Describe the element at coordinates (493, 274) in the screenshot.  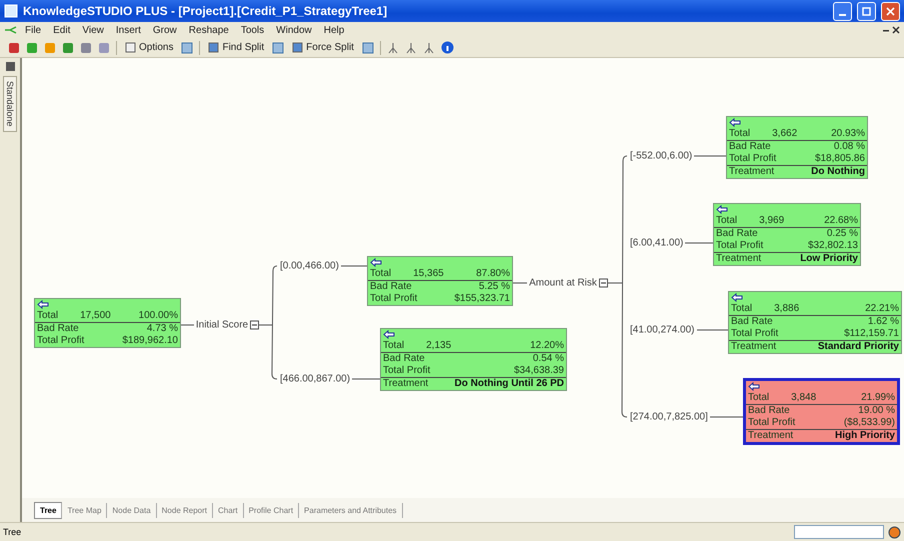
I see `stat-value: 87.80%` at that location.